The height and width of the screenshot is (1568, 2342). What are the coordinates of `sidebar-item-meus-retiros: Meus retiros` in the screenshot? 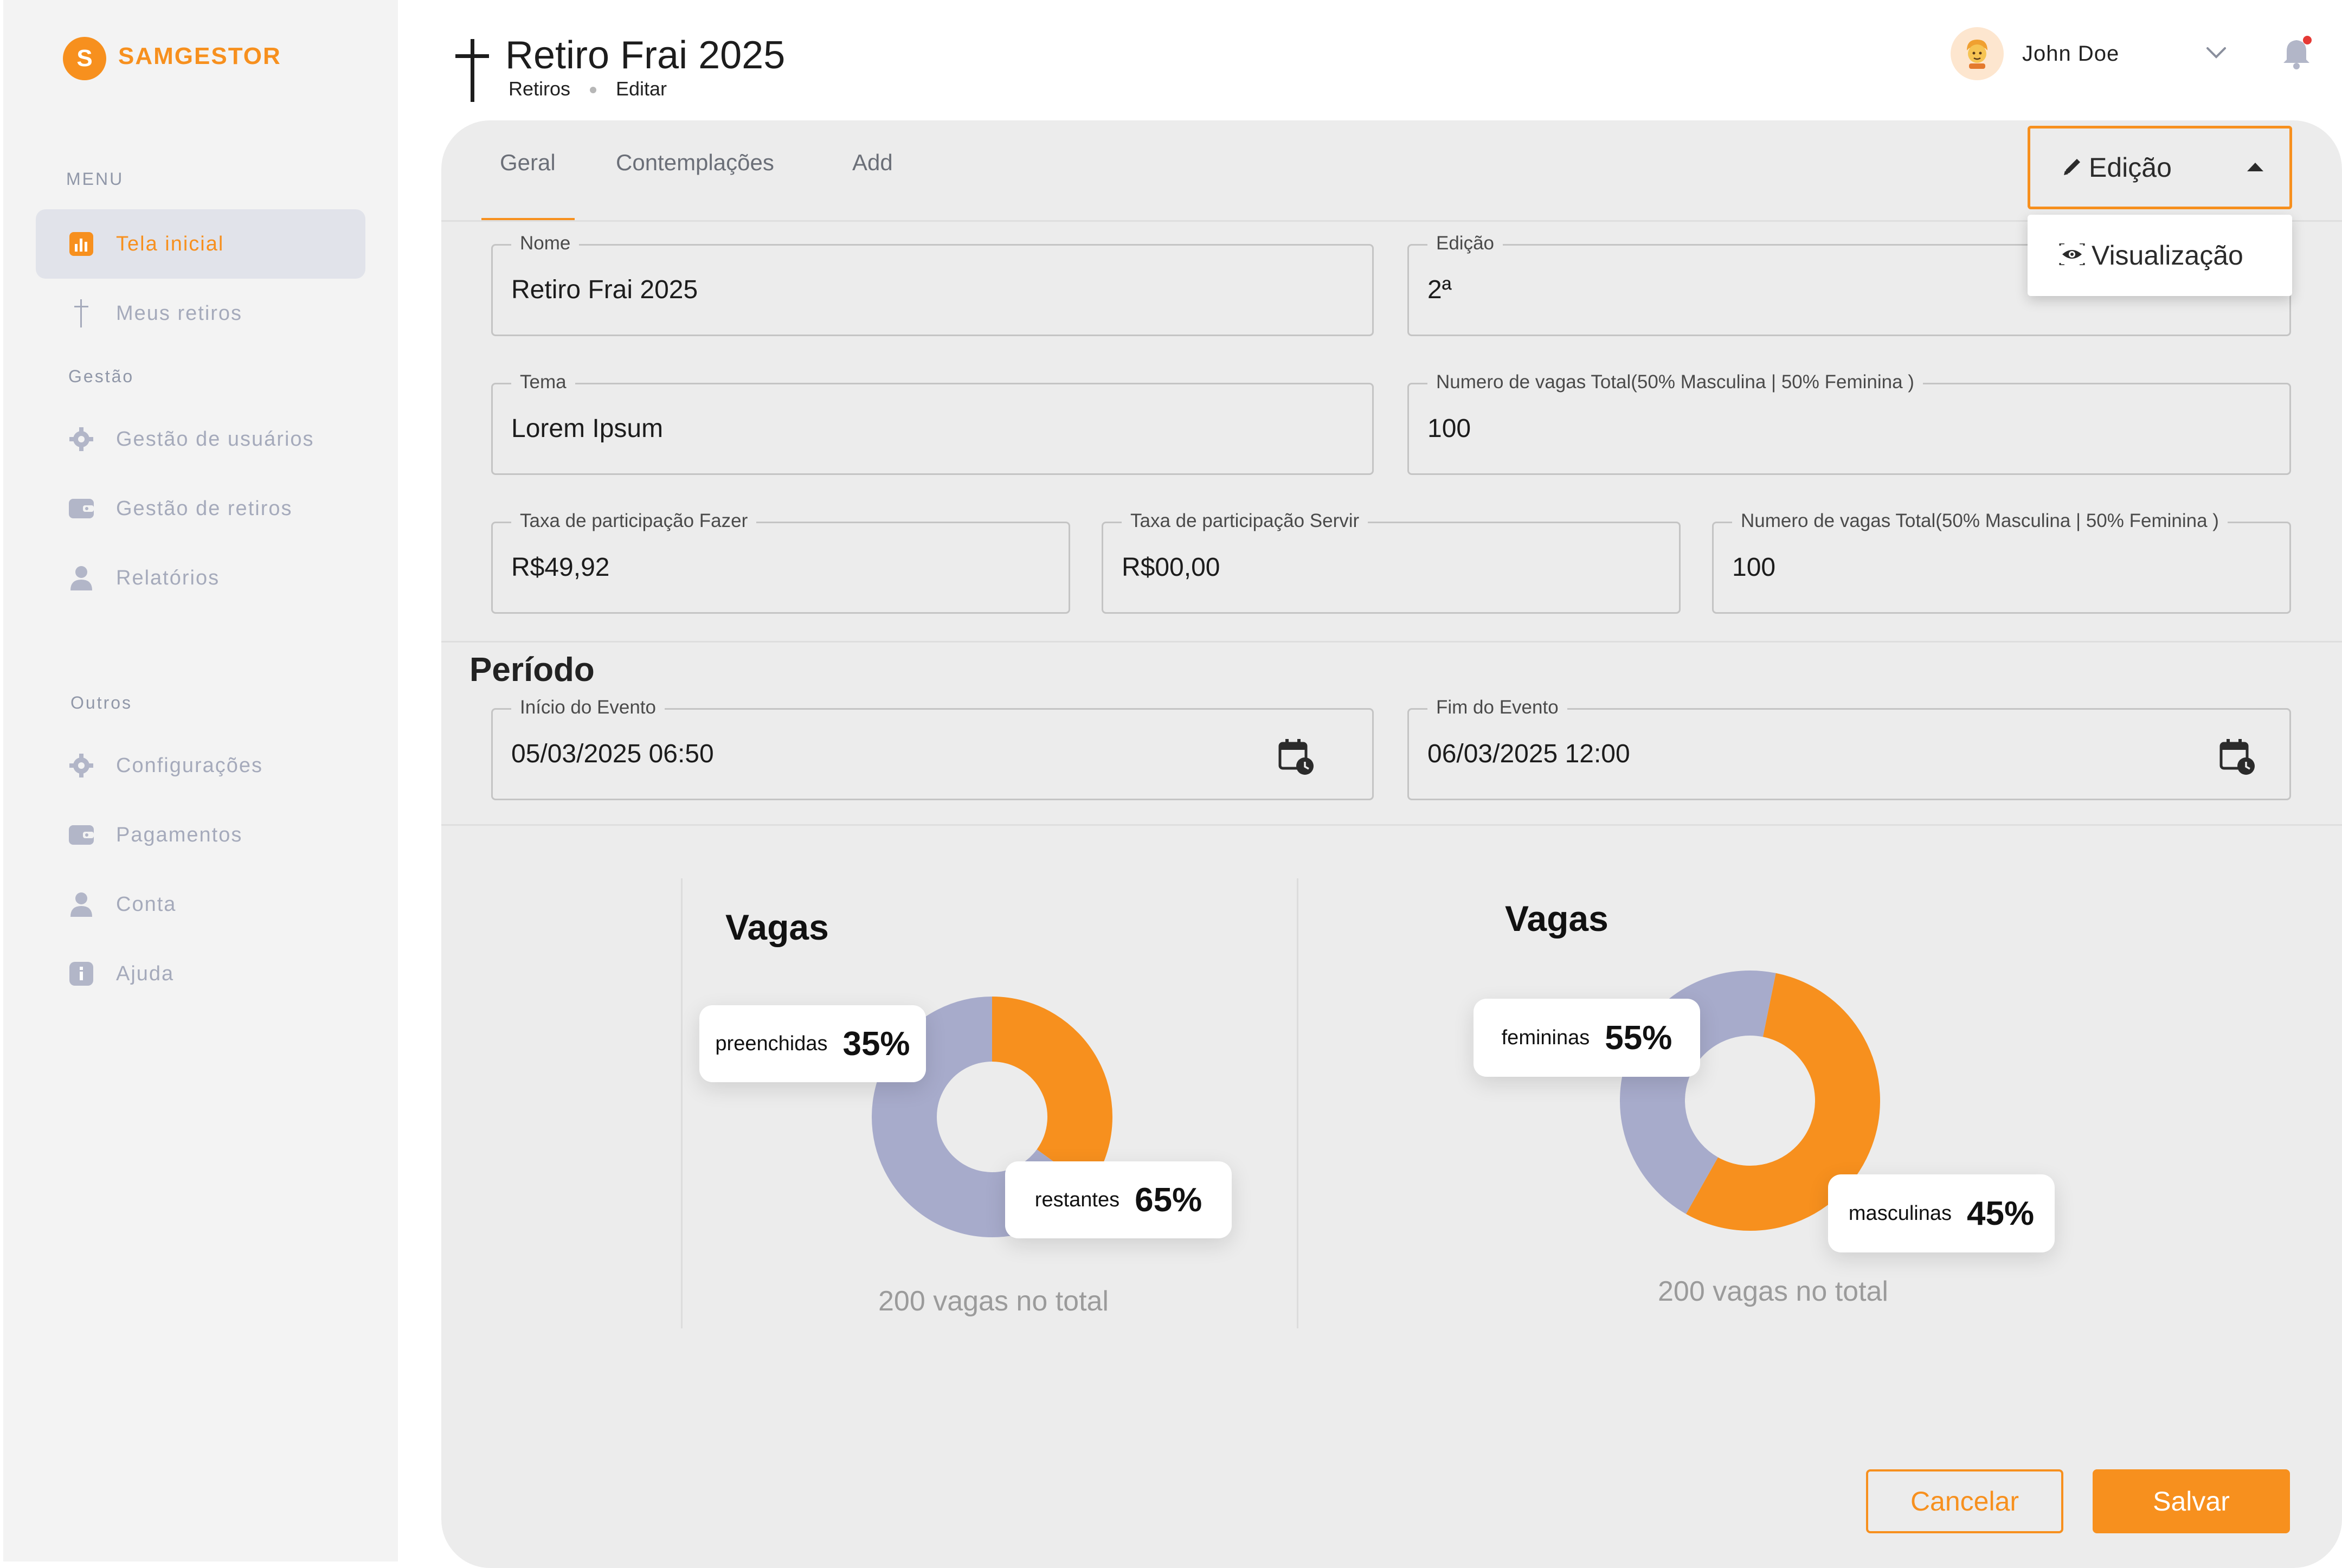 It's located at (200, 313).